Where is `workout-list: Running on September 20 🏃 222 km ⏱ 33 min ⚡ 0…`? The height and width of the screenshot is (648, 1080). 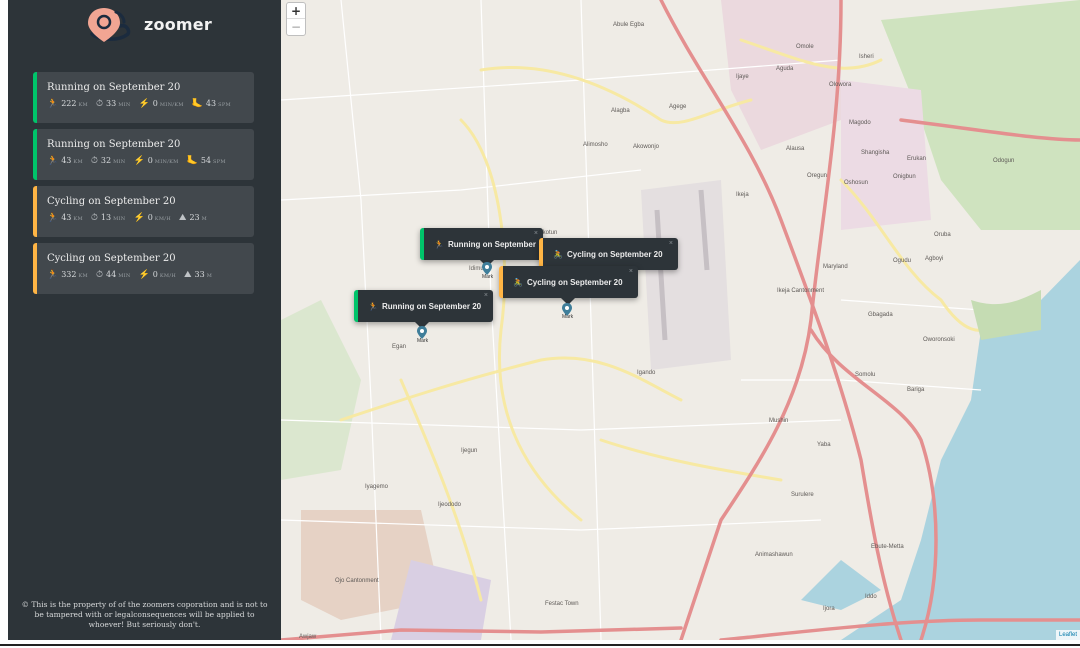 workout-list: Running on September 20 🏃 222 km ⏱ 33 min ⚡ 0… is located at coordinates (143, 186).